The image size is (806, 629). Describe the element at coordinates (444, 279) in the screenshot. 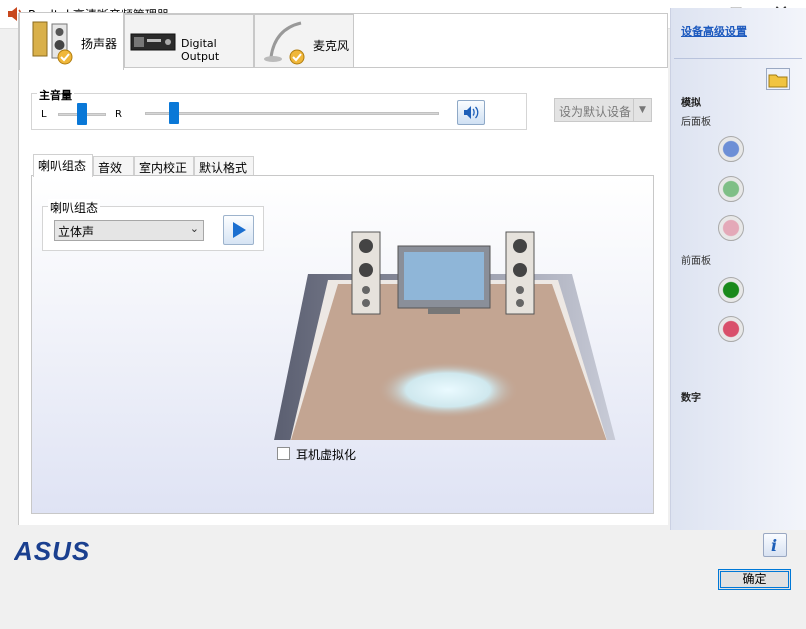

I see `tv-icon` at that location.